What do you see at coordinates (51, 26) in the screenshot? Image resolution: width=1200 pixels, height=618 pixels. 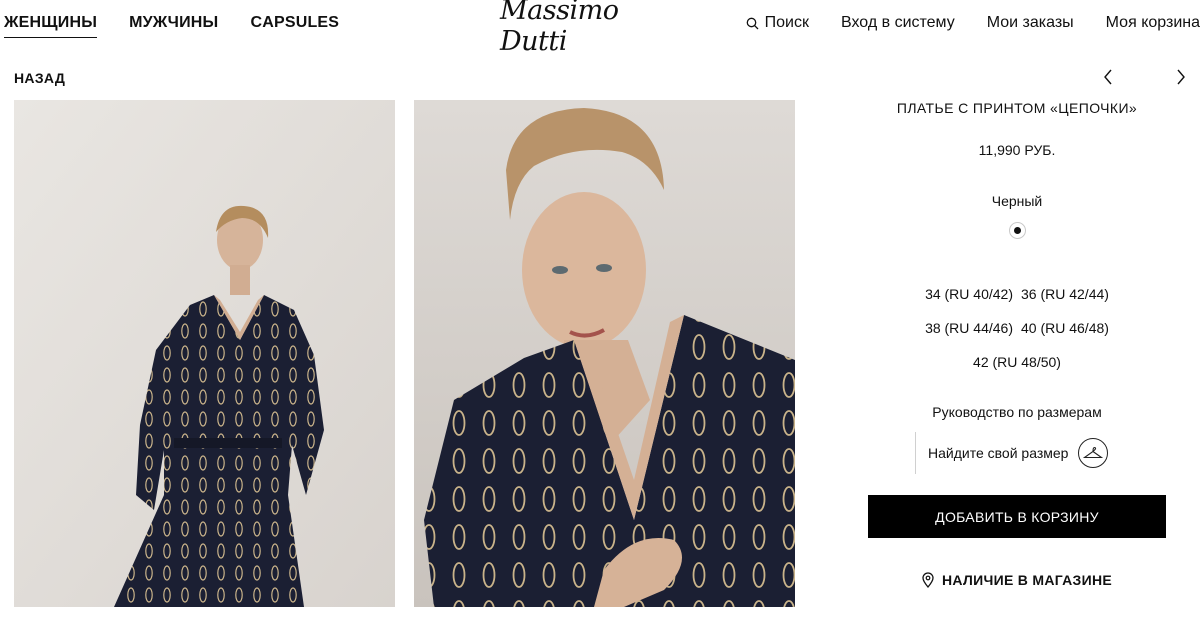 I see `nav-women: ЖЕНЩИНЫ` at bounding box center [51, 26].